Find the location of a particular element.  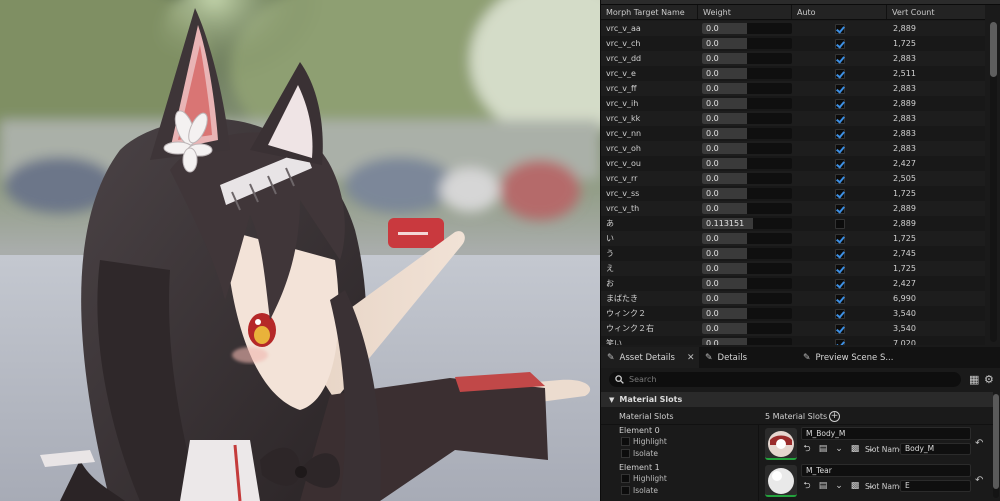

morph-target-row: vrc_v_ou 0.0 2,427 is located at coordinates (793, 163).